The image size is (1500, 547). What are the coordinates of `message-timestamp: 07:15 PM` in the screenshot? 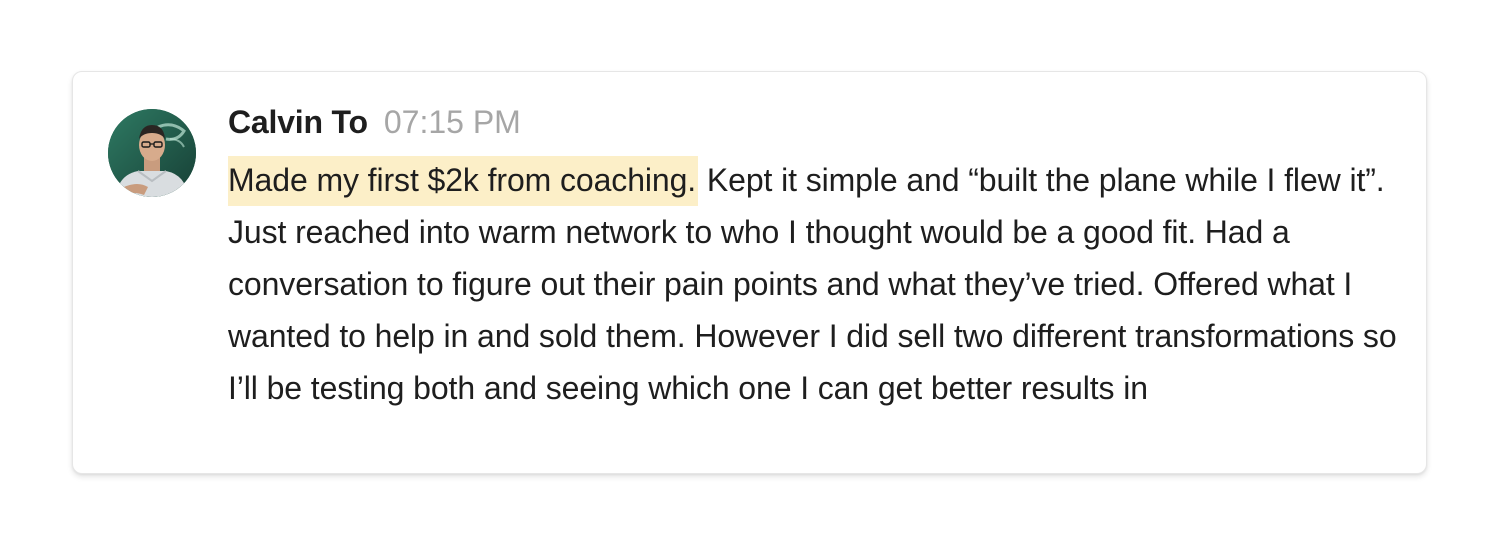 It's located at (452, 122).